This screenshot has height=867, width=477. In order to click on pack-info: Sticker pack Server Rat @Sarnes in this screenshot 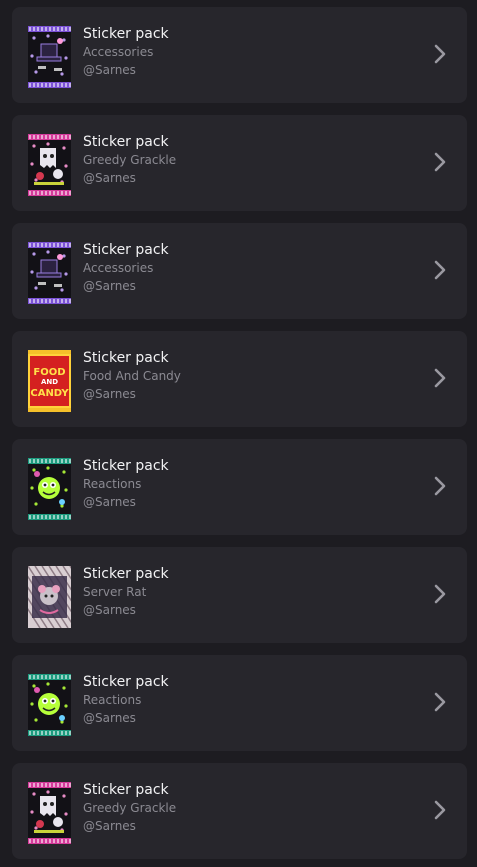, I will do `click(126, 592)`.